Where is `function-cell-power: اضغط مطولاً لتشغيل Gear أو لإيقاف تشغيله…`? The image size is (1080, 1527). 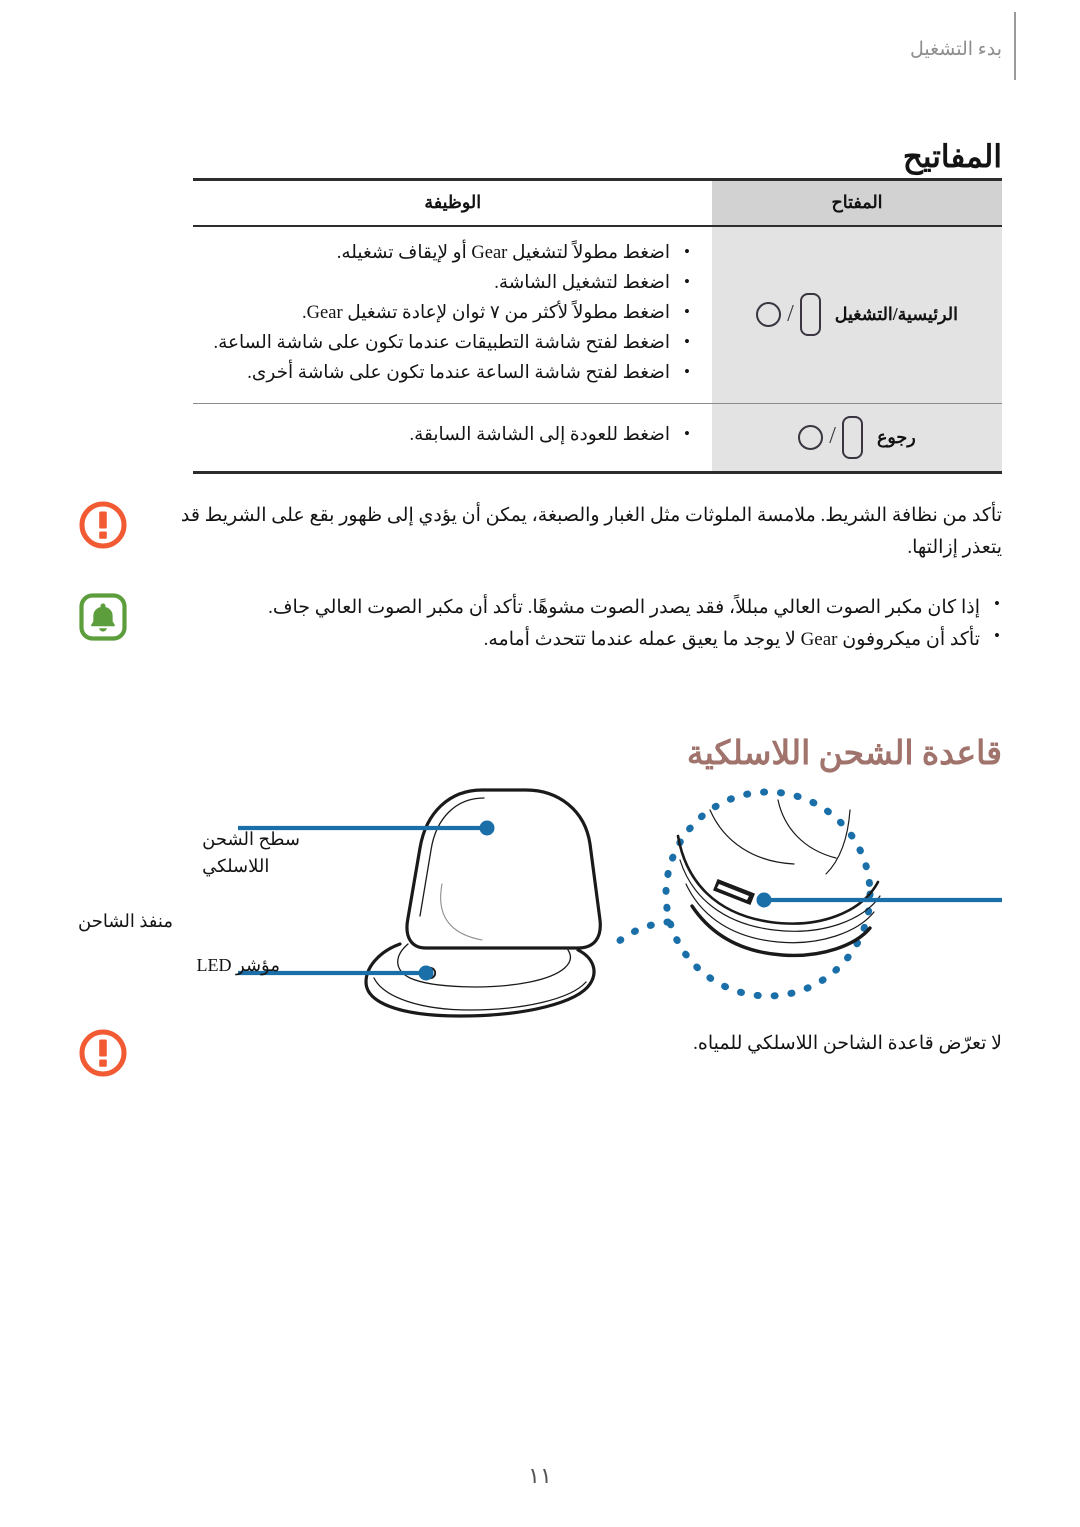
function-cell-power: اضغط مطولاً لتشغيل Gear أو لإيقاف تشغيله… is located at coordinates (452, 315).